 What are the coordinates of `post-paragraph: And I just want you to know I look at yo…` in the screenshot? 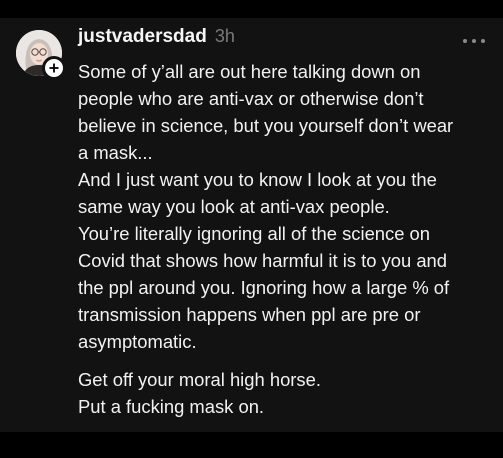 It's located at (257, 193).